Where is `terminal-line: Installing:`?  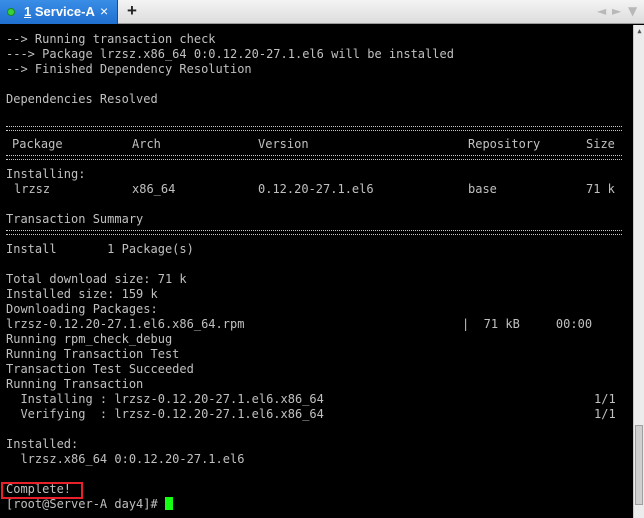 terminal-line: Installing: is located at coordinates (46, 174).